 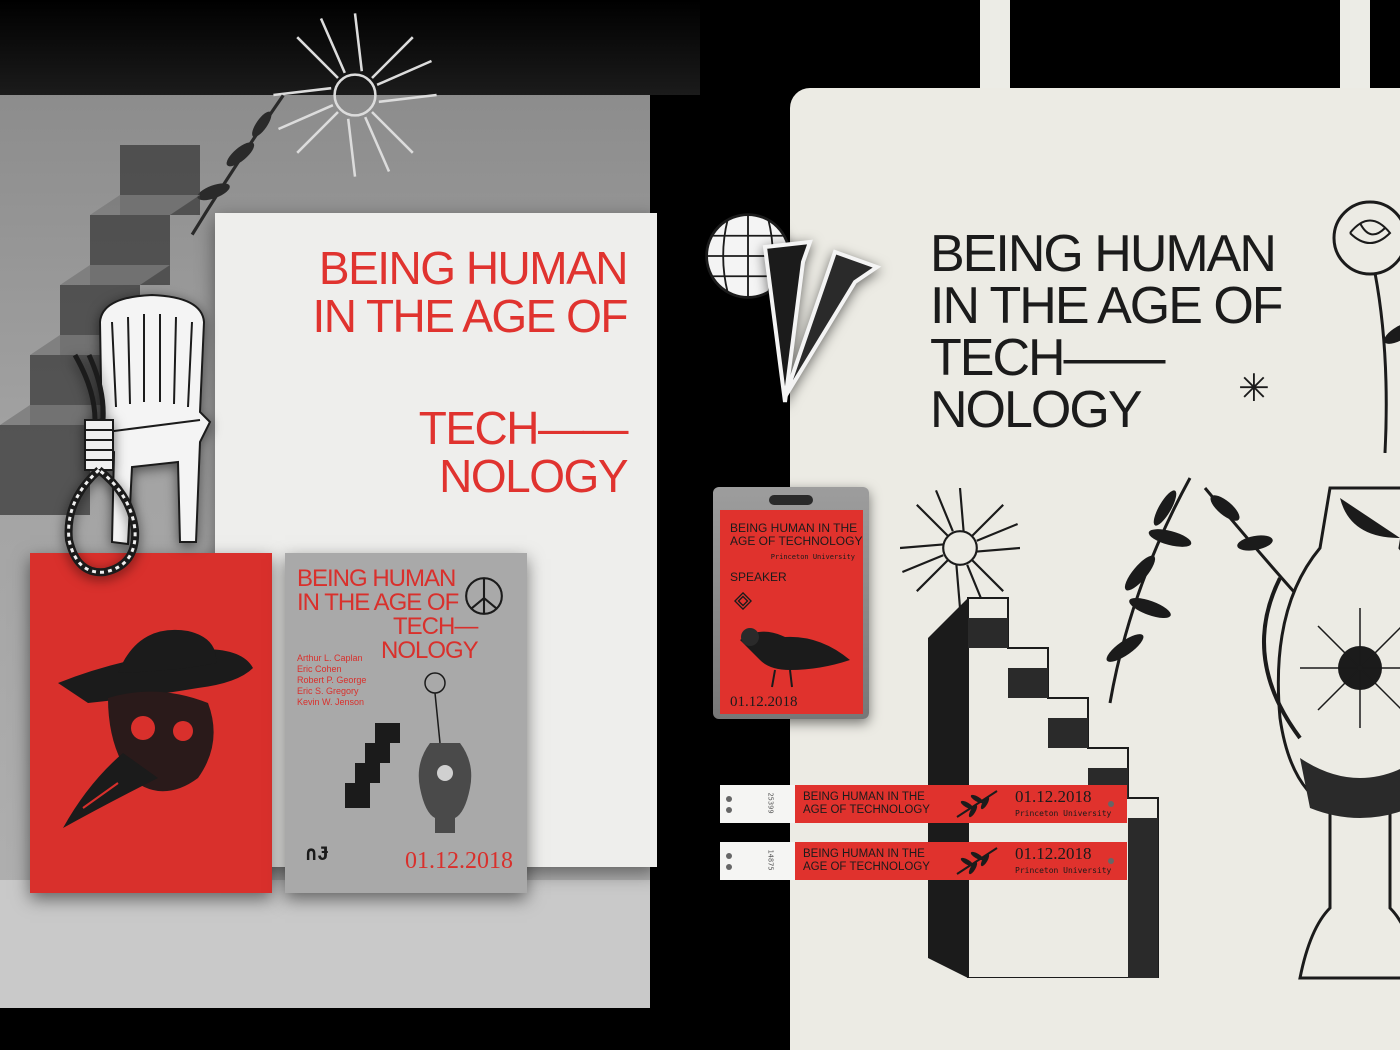 What do you see at coordinates (533, 476) in the screenshot?
I see `poster-title-line-4: NOLOGY` at bounding box center [533, 476].